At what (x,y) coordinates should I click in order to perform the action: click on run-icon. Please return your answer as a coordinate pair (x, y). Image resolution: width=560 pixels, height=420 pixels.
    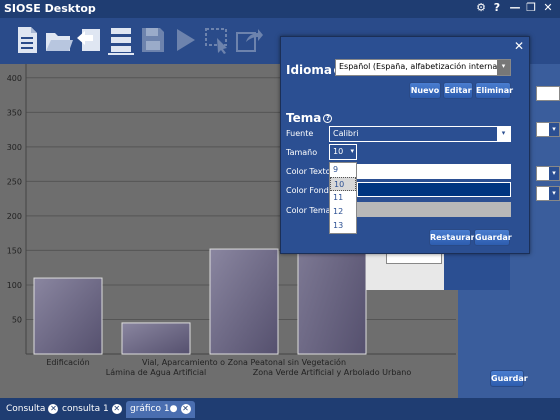
    Looking at the image, I should click on (185, 40).